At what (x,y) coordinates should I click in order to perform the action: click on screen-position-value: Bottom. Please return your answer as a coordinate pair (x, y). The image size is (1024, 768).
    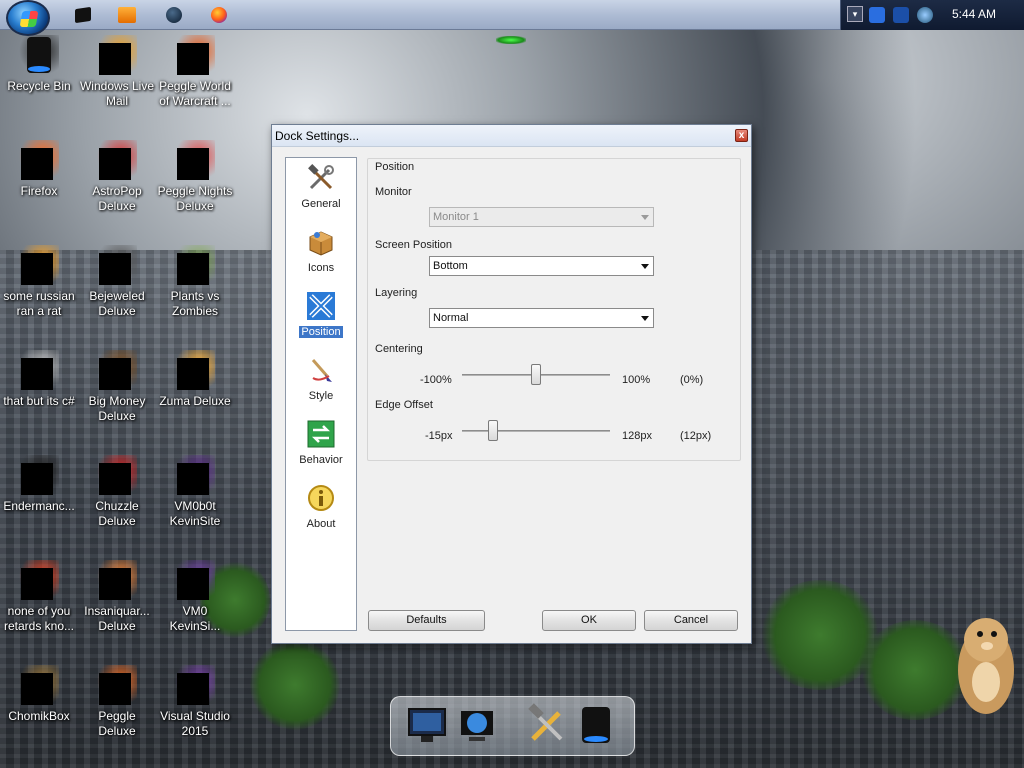
    Looking at the image, I should click on (450, 266).